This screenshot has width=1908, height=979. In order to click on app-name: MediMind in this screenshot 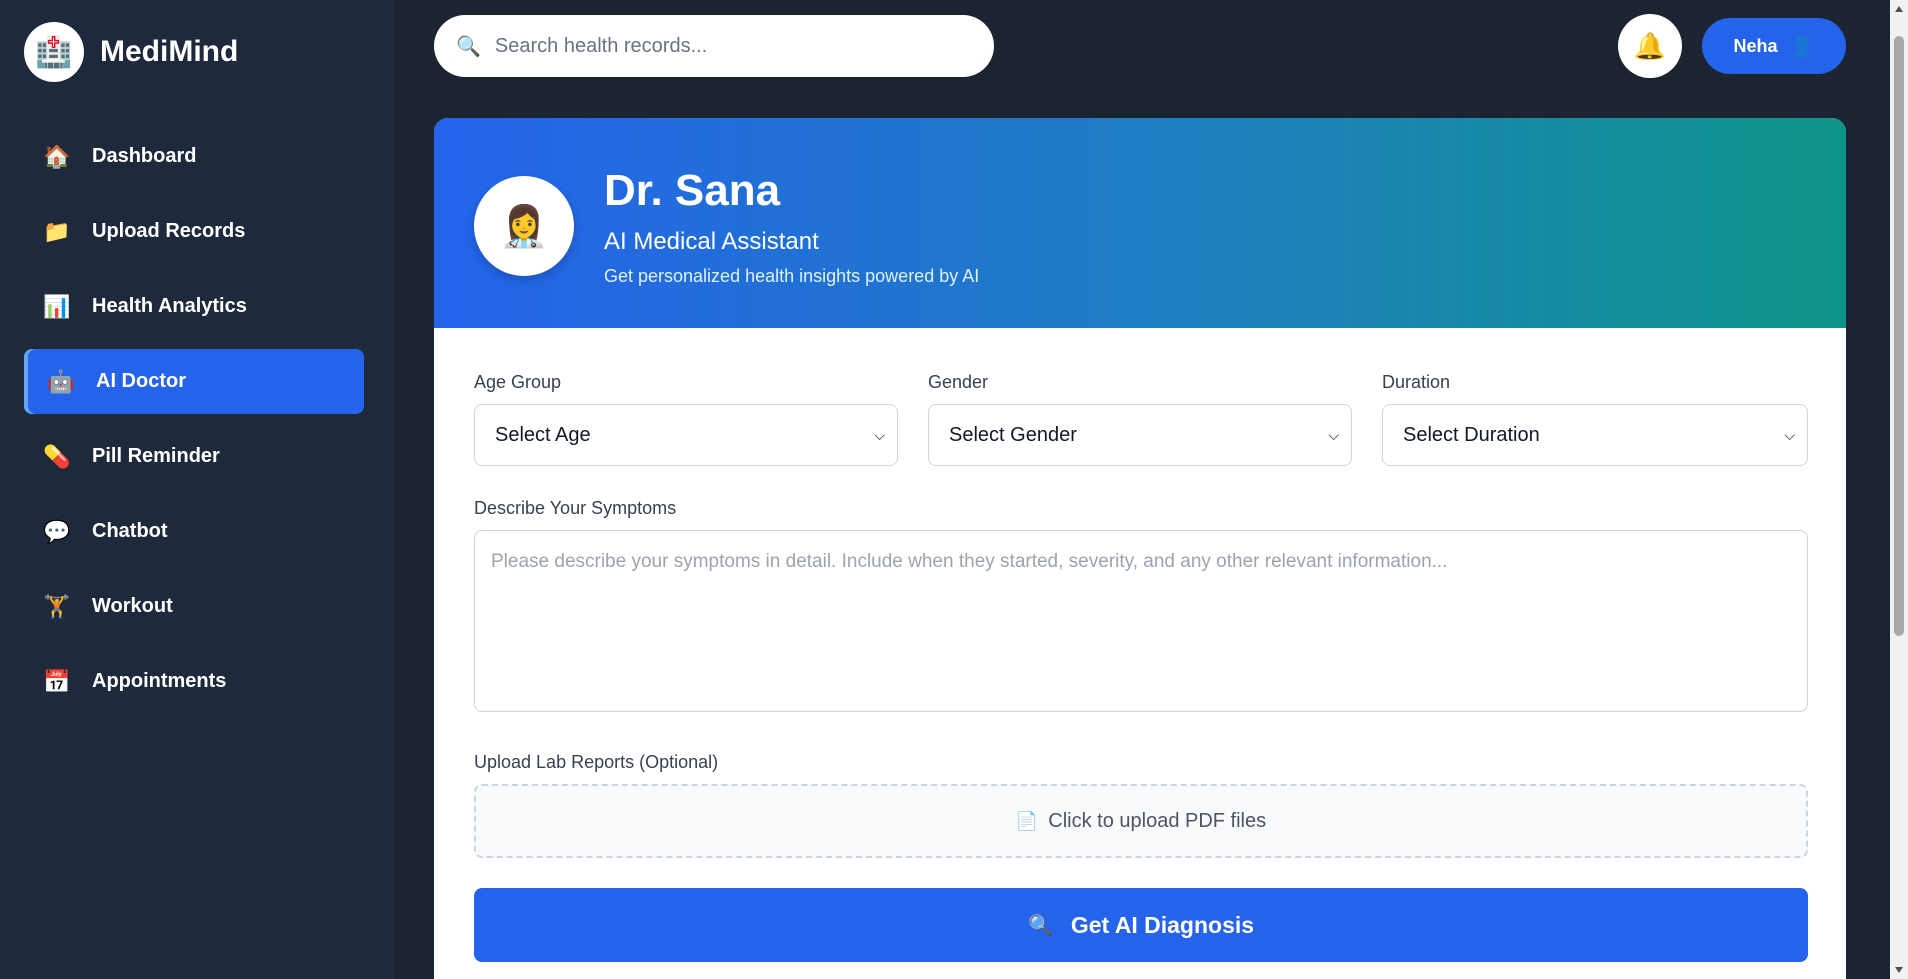, I will do `click(169, 51)`.